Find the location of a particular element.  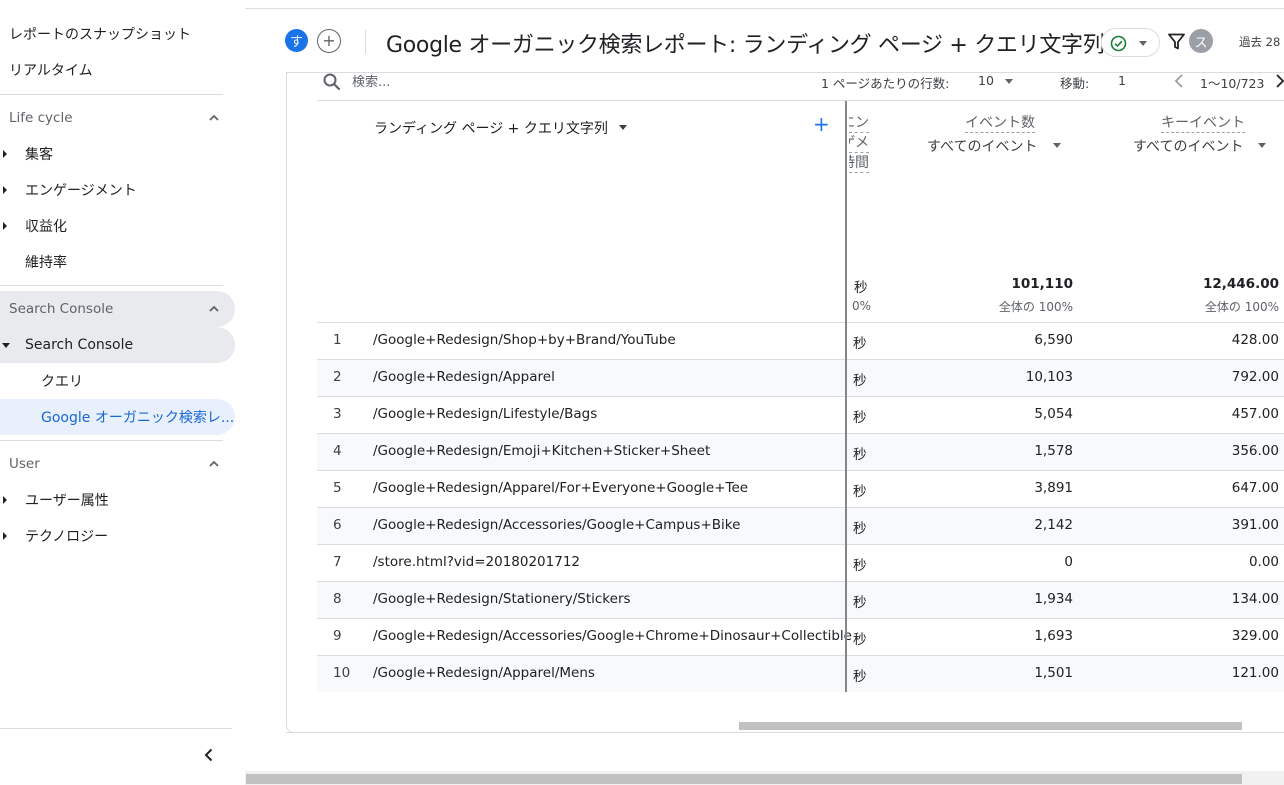

section-title: Search Console is located at coordinates (61, 309).